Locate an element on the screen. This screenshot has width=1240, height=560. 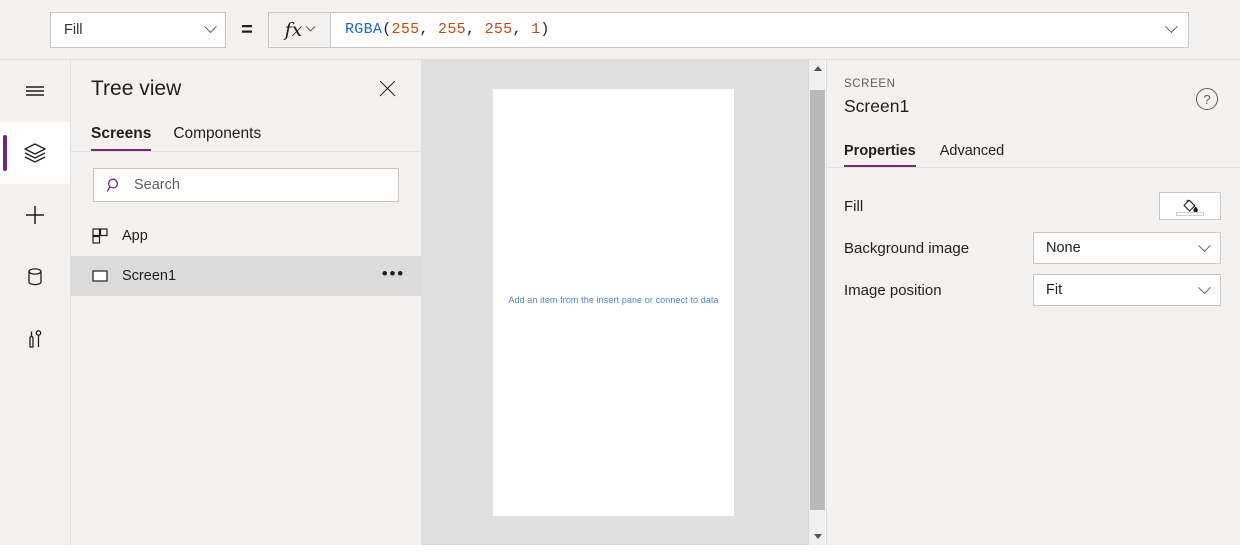
property-row-fill: Fill is located at coordinates (1032, 206).